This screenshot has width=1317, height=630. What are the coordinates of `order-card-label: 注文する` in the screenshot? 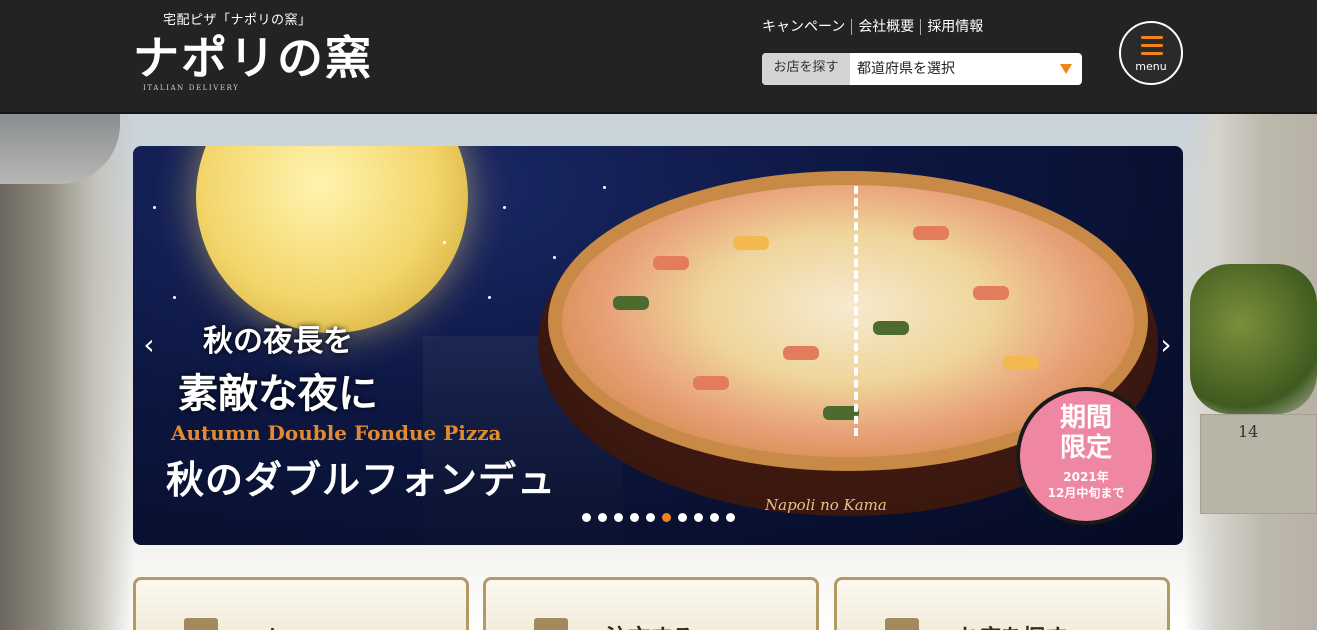 It's located at (650, 625).